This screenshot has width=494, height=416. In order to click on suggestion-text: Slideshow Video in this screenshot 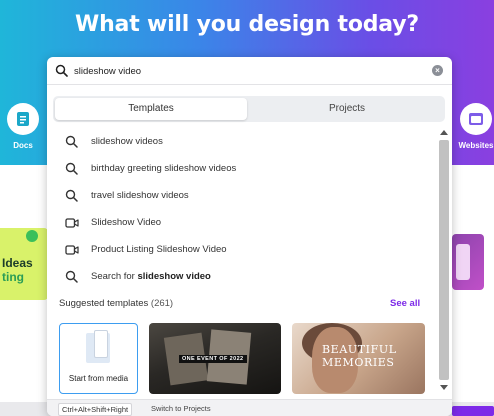, I will do `click(126, 222)`.